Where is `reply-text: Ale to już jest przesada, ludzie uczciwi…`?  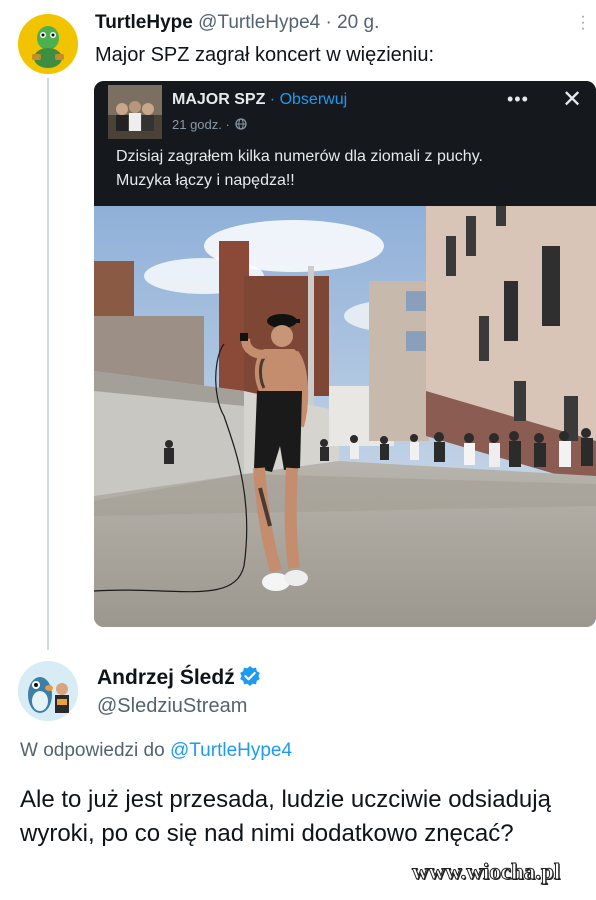
reply-text: Ale to już jest przesada, ludzie uczciwi… is located at coordinates (285, 816).